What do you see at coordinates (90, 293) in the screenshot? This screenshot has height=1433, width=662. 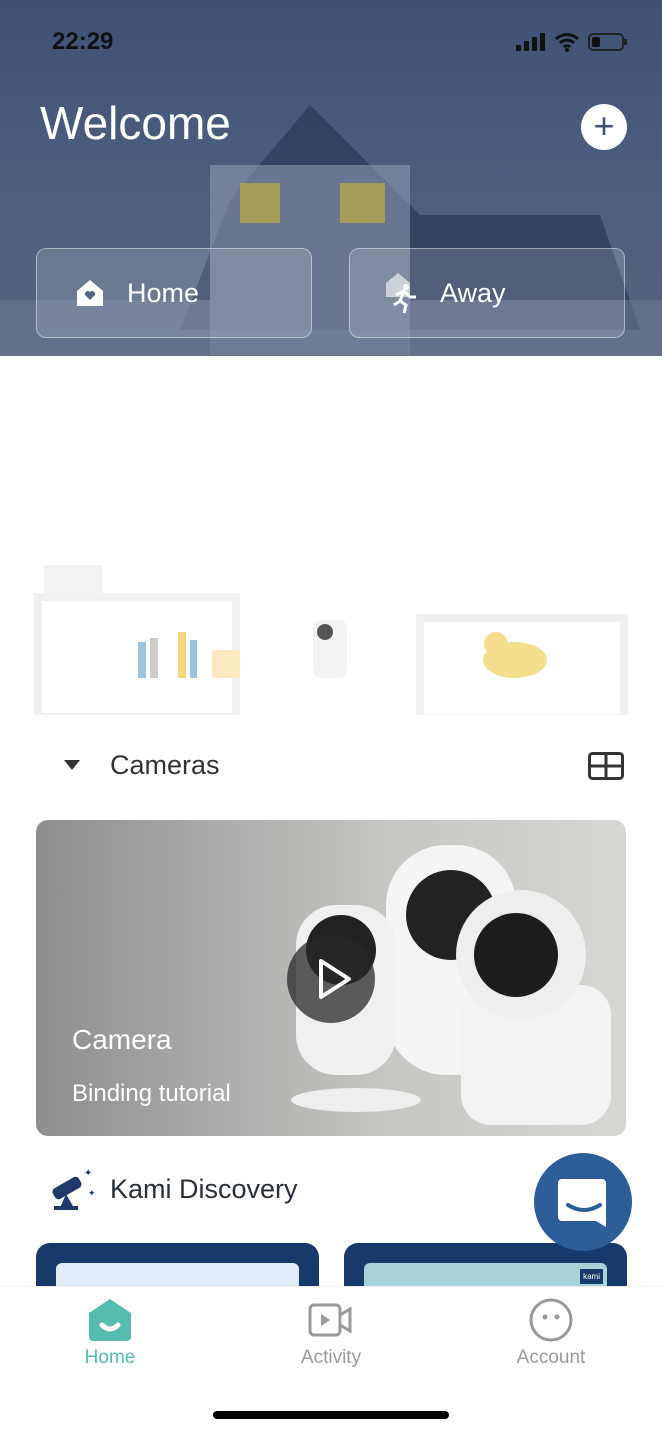 I see `home-heart-icon` at bounding box center [90, 293].